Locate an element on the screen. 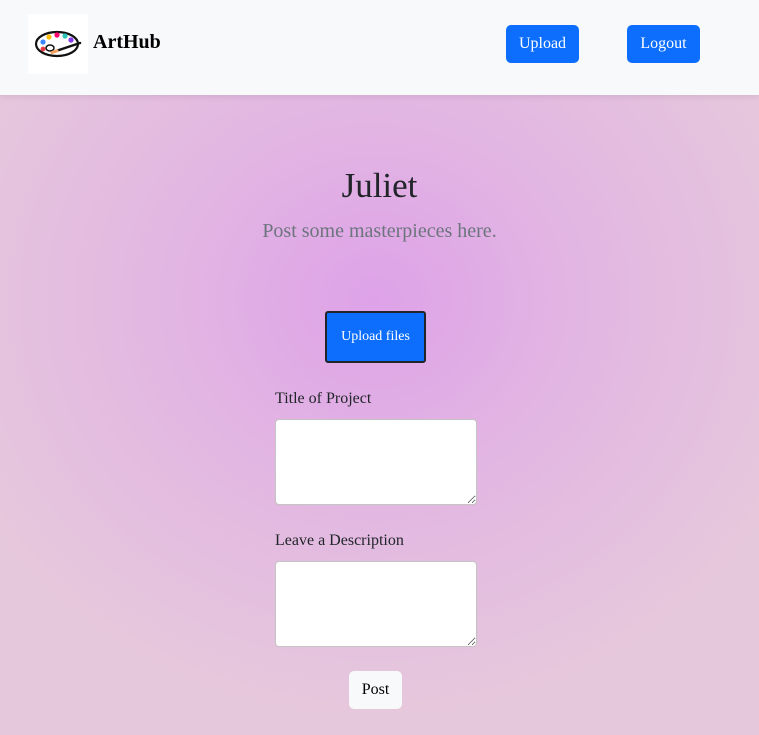  navbar: ArtHub Upload Logout is located at coordinates (379, 47).